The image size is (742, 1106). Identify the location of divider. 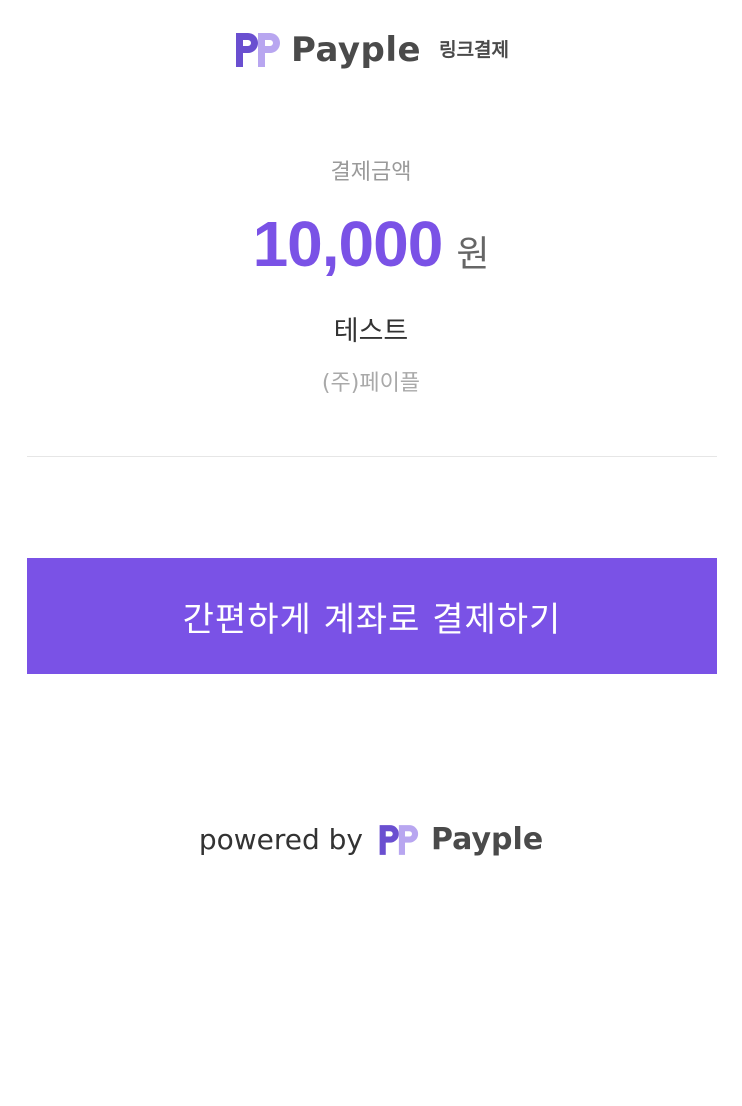
(372, 456).